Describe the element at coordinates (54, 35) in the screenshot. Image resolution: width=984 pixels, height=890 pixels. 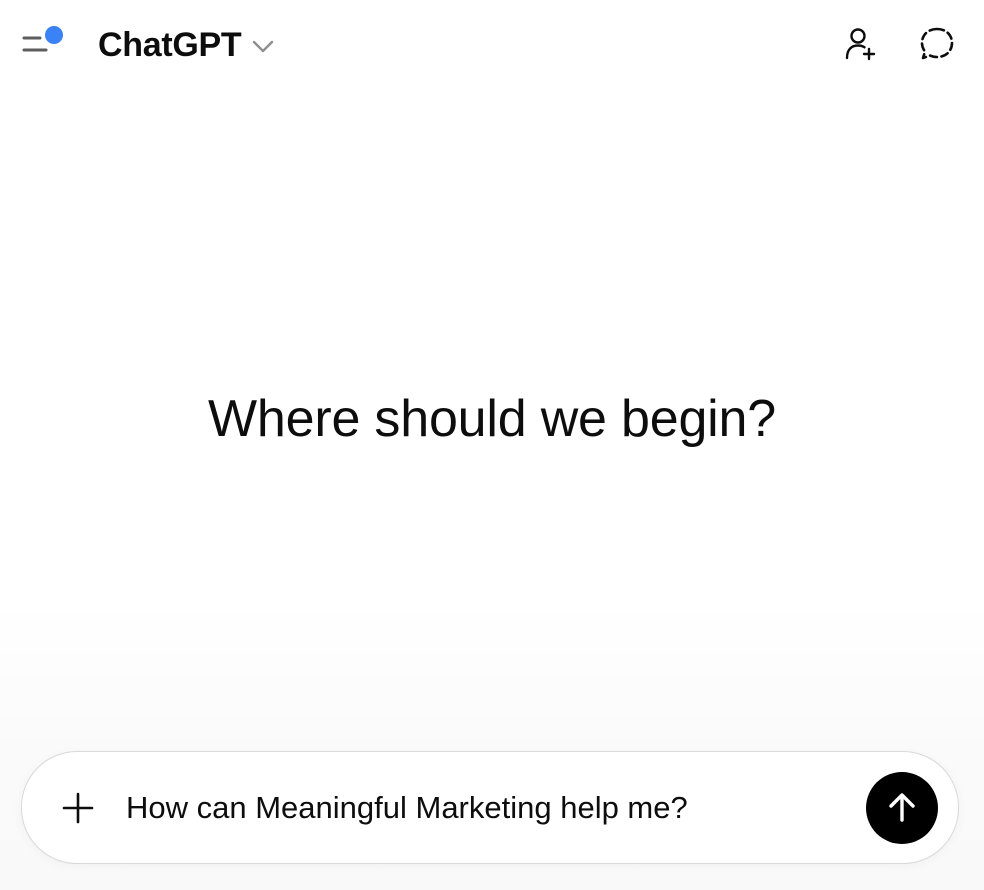
I see `notification-dot-icon` at that location.